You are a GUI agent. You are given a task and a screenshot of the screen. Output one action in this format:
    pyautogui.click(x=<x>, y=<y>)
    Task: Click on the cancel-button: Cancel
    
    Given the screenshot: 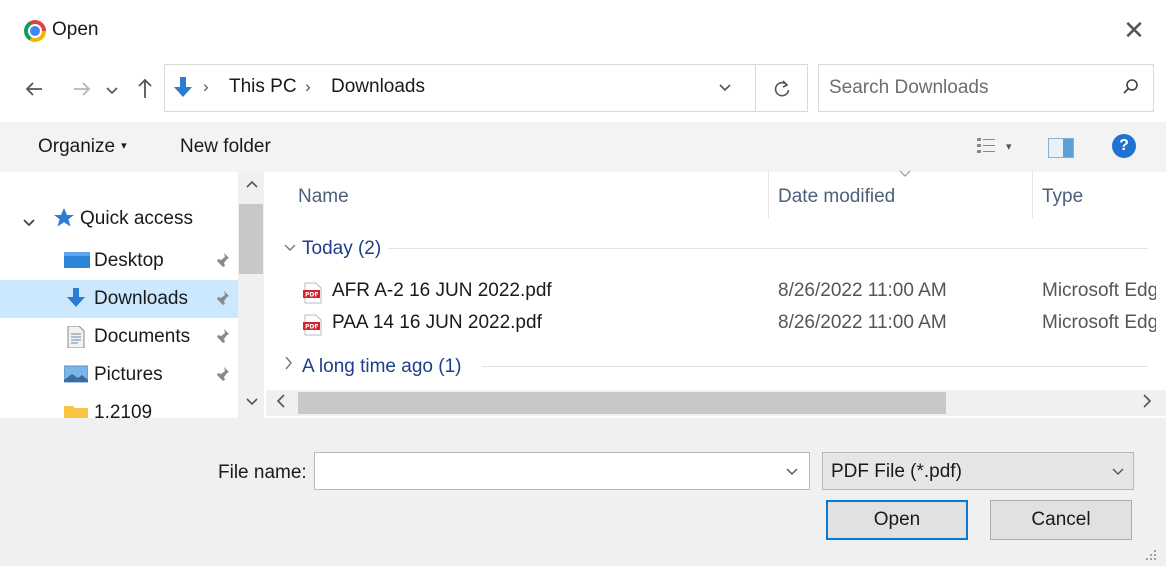 What is the action you would take?
    pyautogui.click(x=1061, y=520)
    